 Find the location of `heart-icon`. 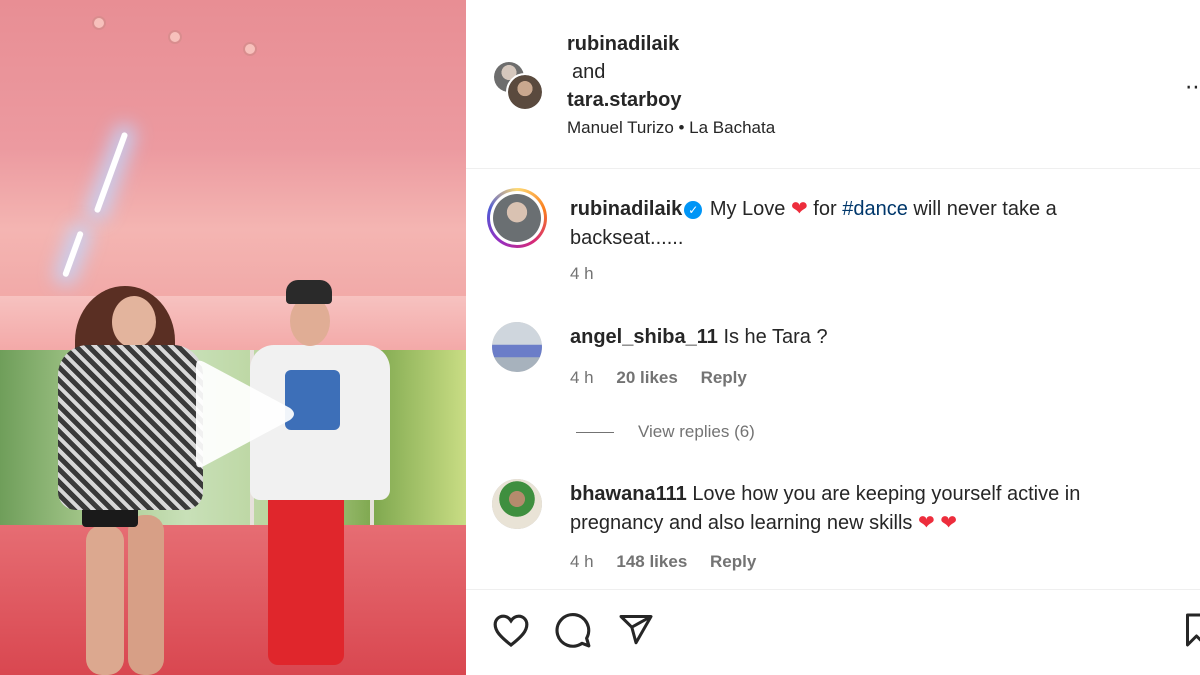

heart-icon is located at coordinates (511, 630).